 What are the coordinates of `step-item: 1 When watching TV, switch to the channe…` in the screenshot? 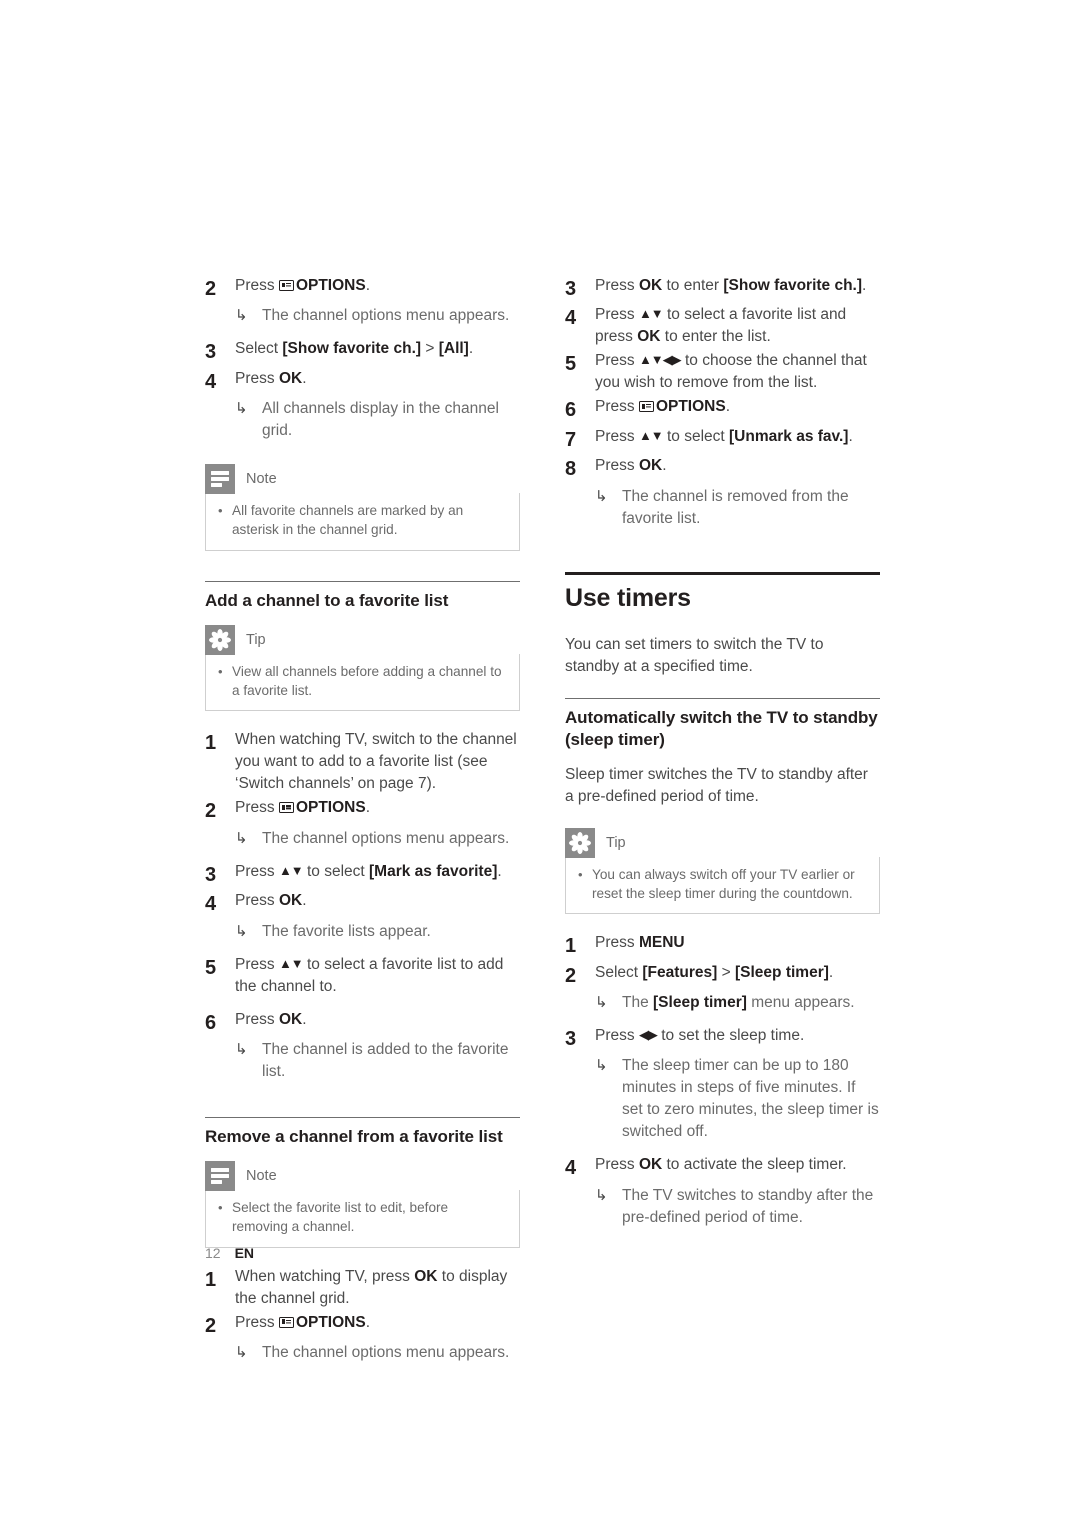 It's located at (362, 762).